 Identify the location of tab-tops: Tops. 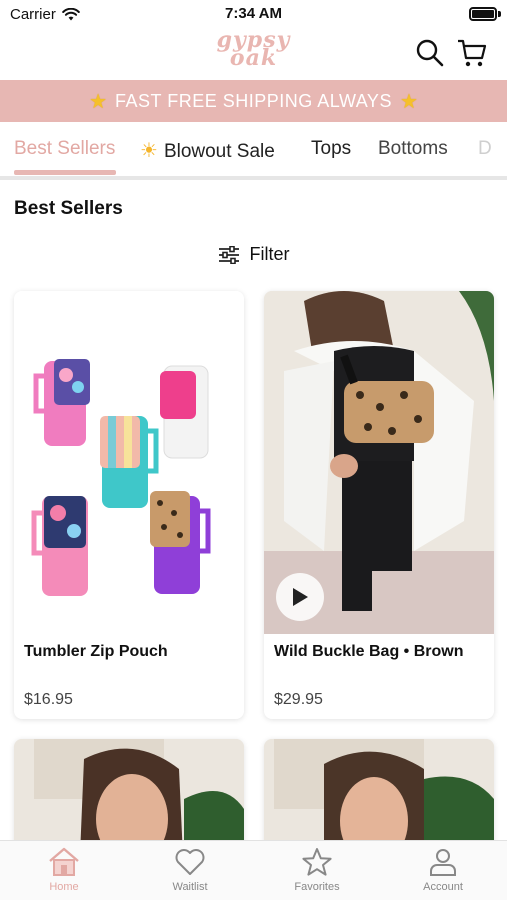
(331, 149).